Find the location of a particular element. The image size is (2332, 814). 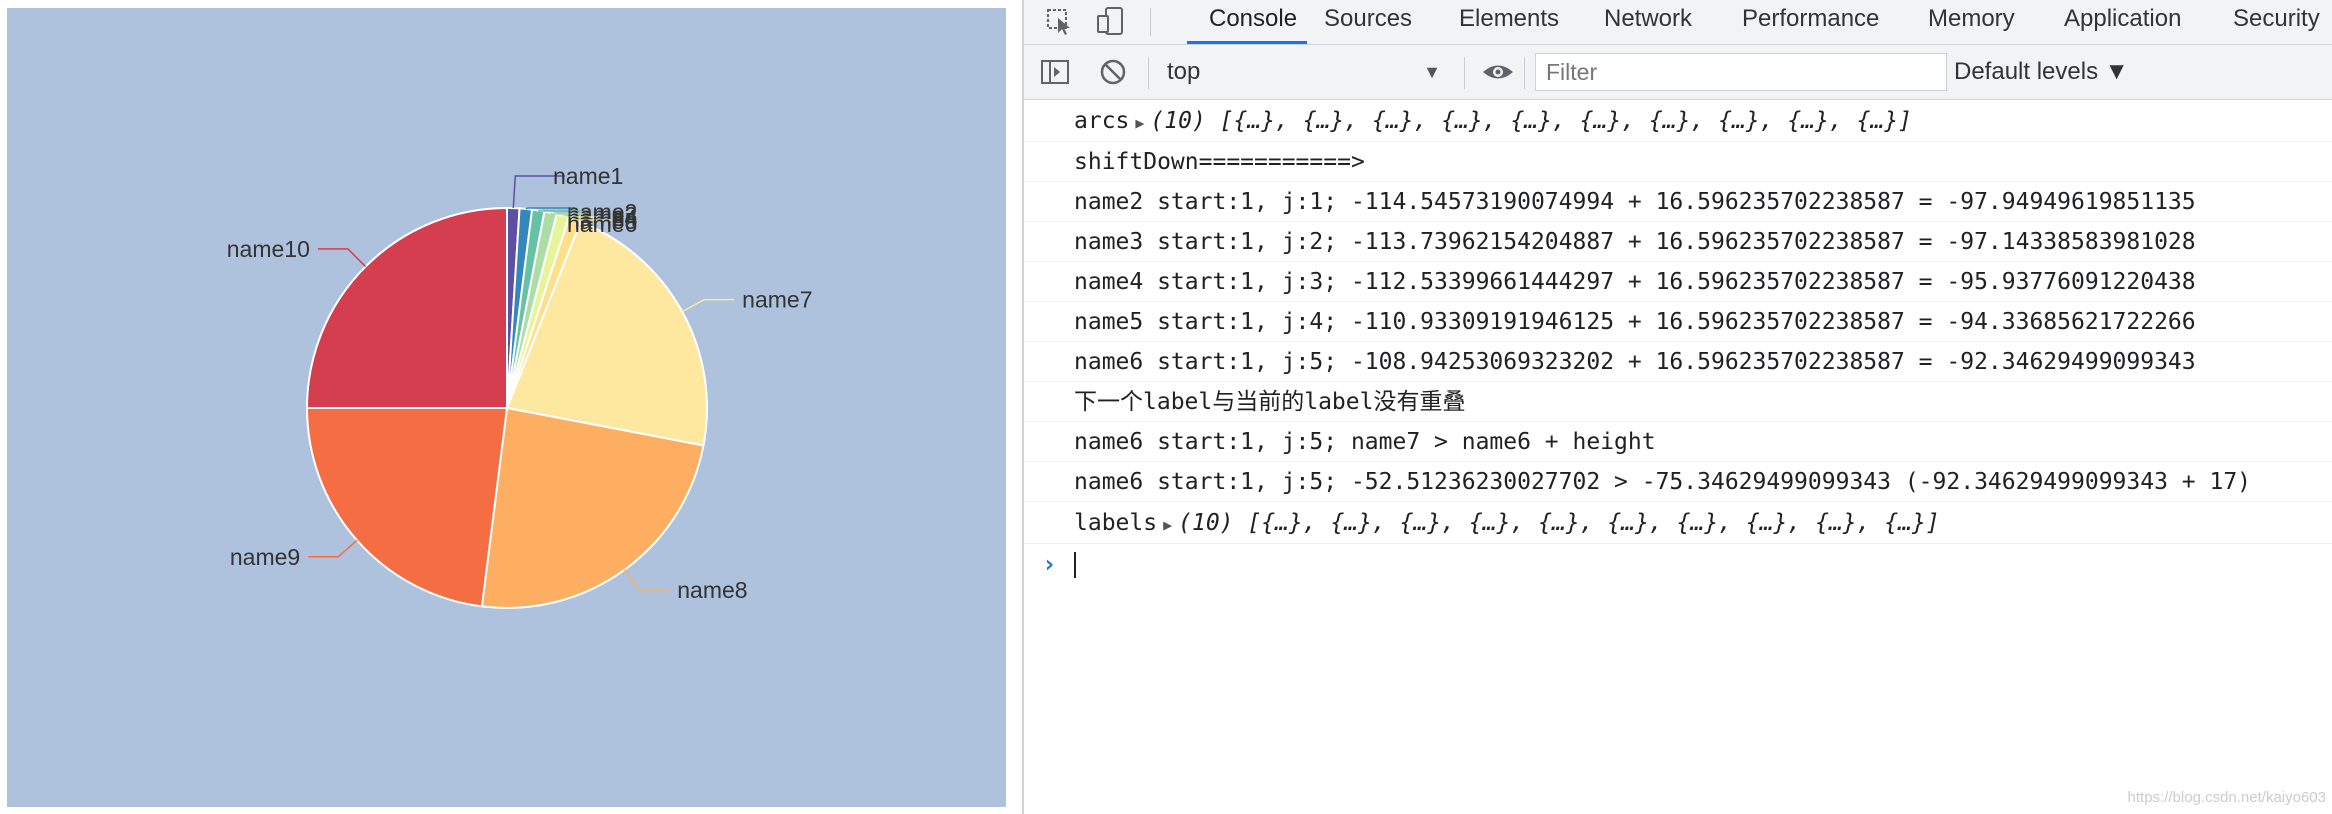

chevron-down-icon: ▼ is located at coordinates (1432, 72).